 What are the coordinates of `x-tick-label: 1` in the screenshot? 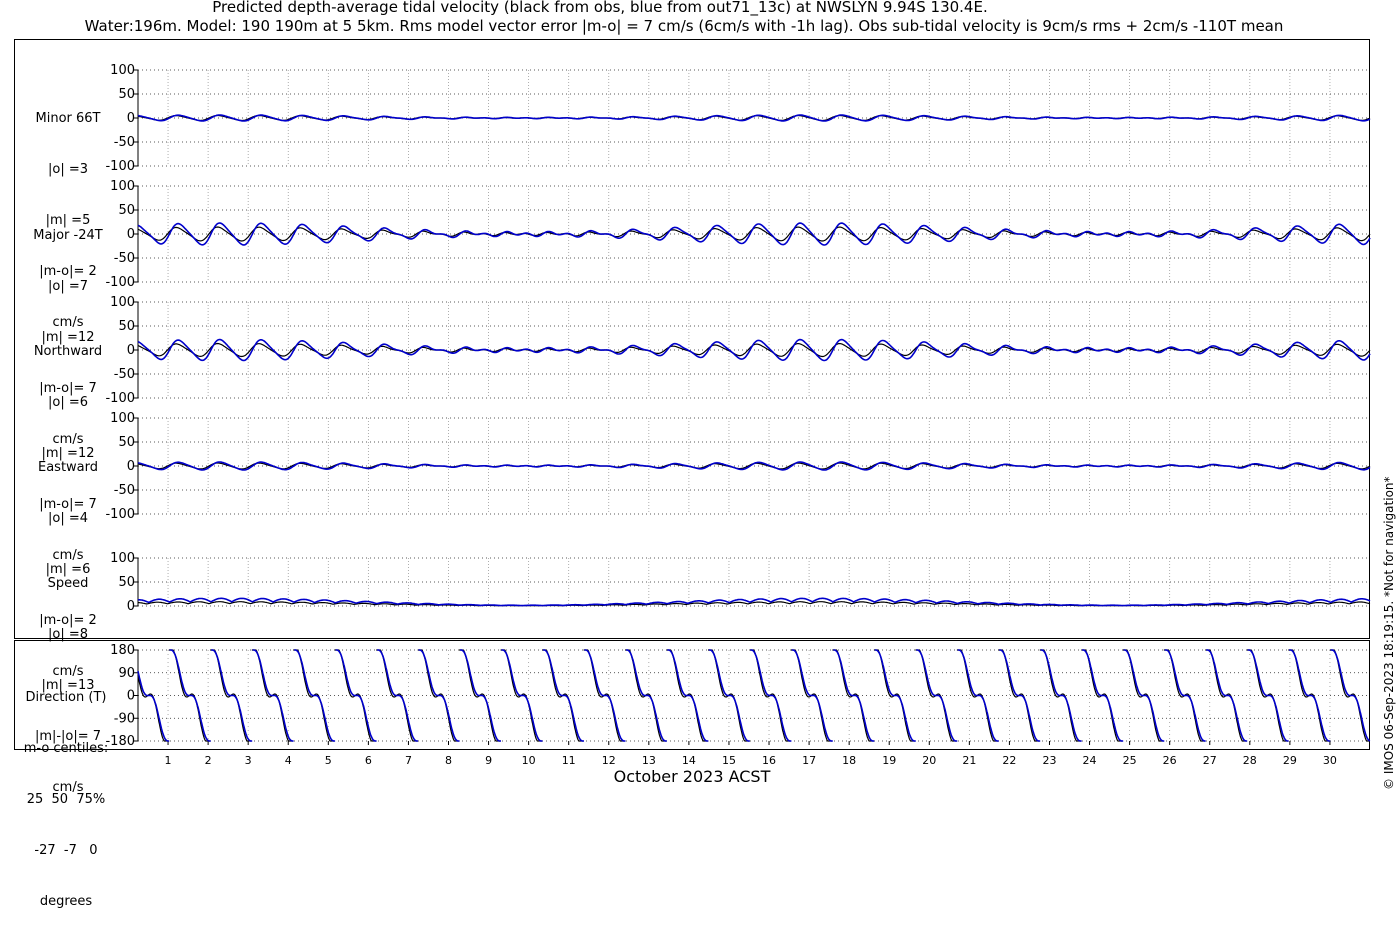 It's located at (168, 760).